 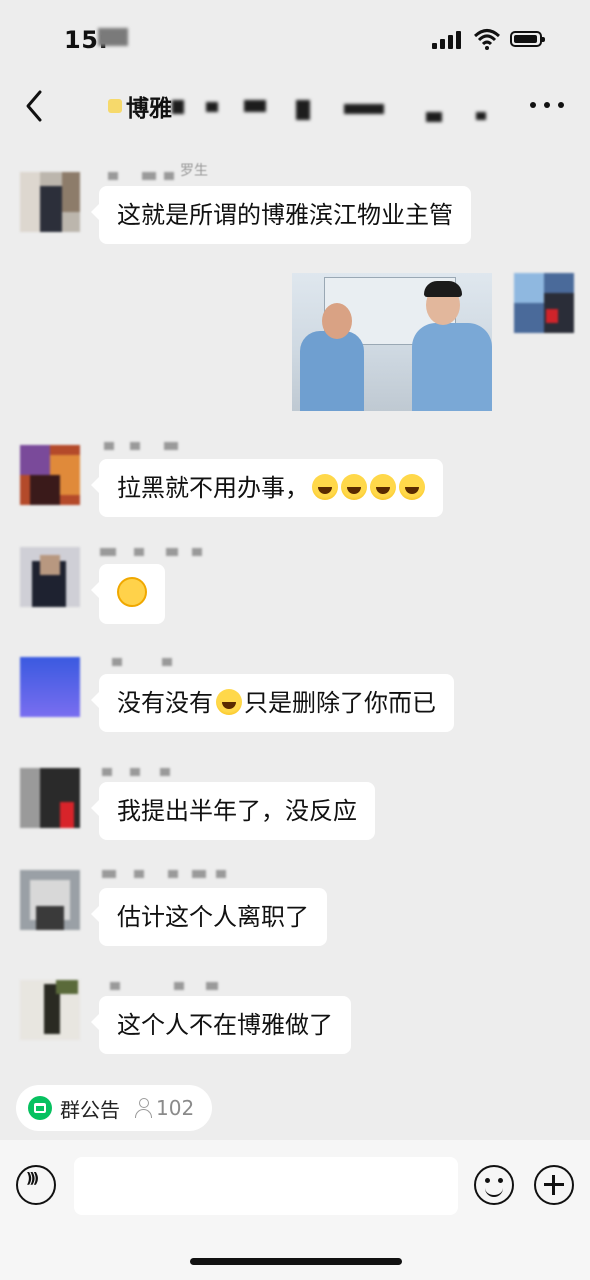 What do you see at coordinates (221, 1025) in the screenshot?
I see `message-bubble: 这个人不在博雅做了` at bounding box center [221, 1025].